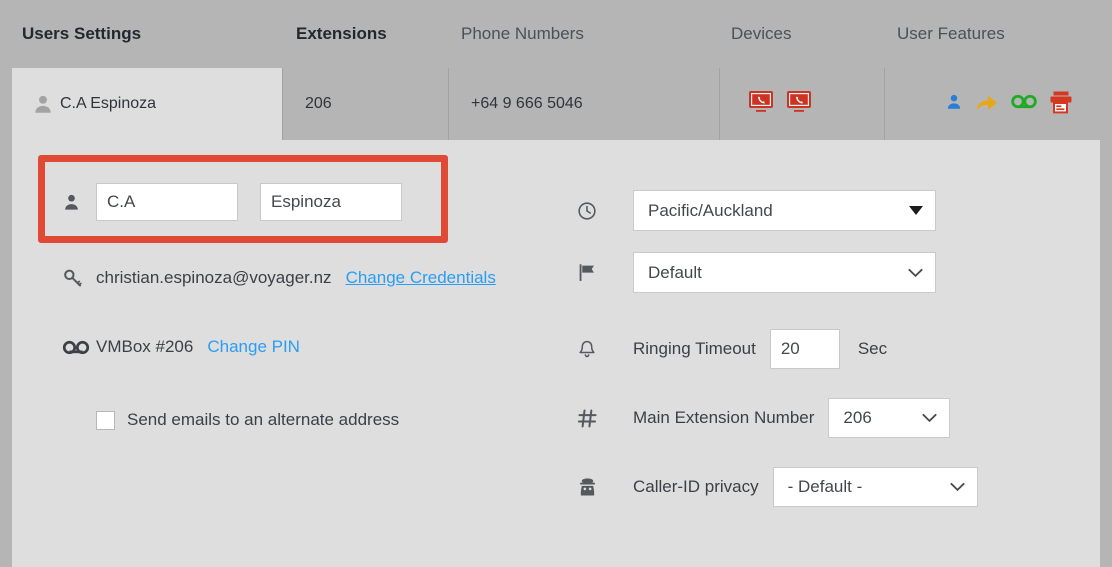  What do you see at coordinates (594, 272) in the screenshot?
I see `flag-icon` at bounding box center [594, 272].